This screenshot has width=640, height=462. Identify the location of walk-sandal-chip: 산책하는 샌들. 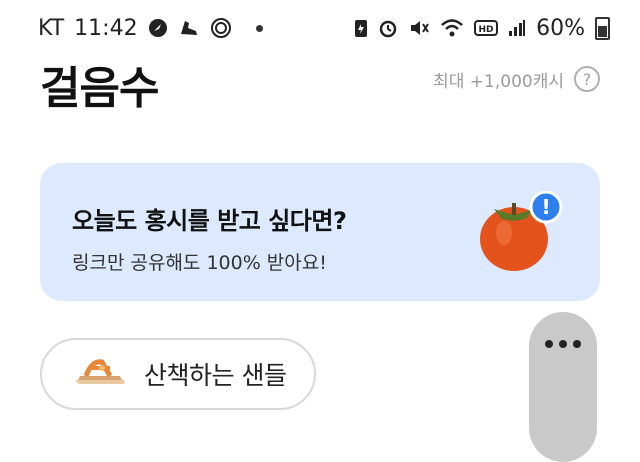
(178, 374).